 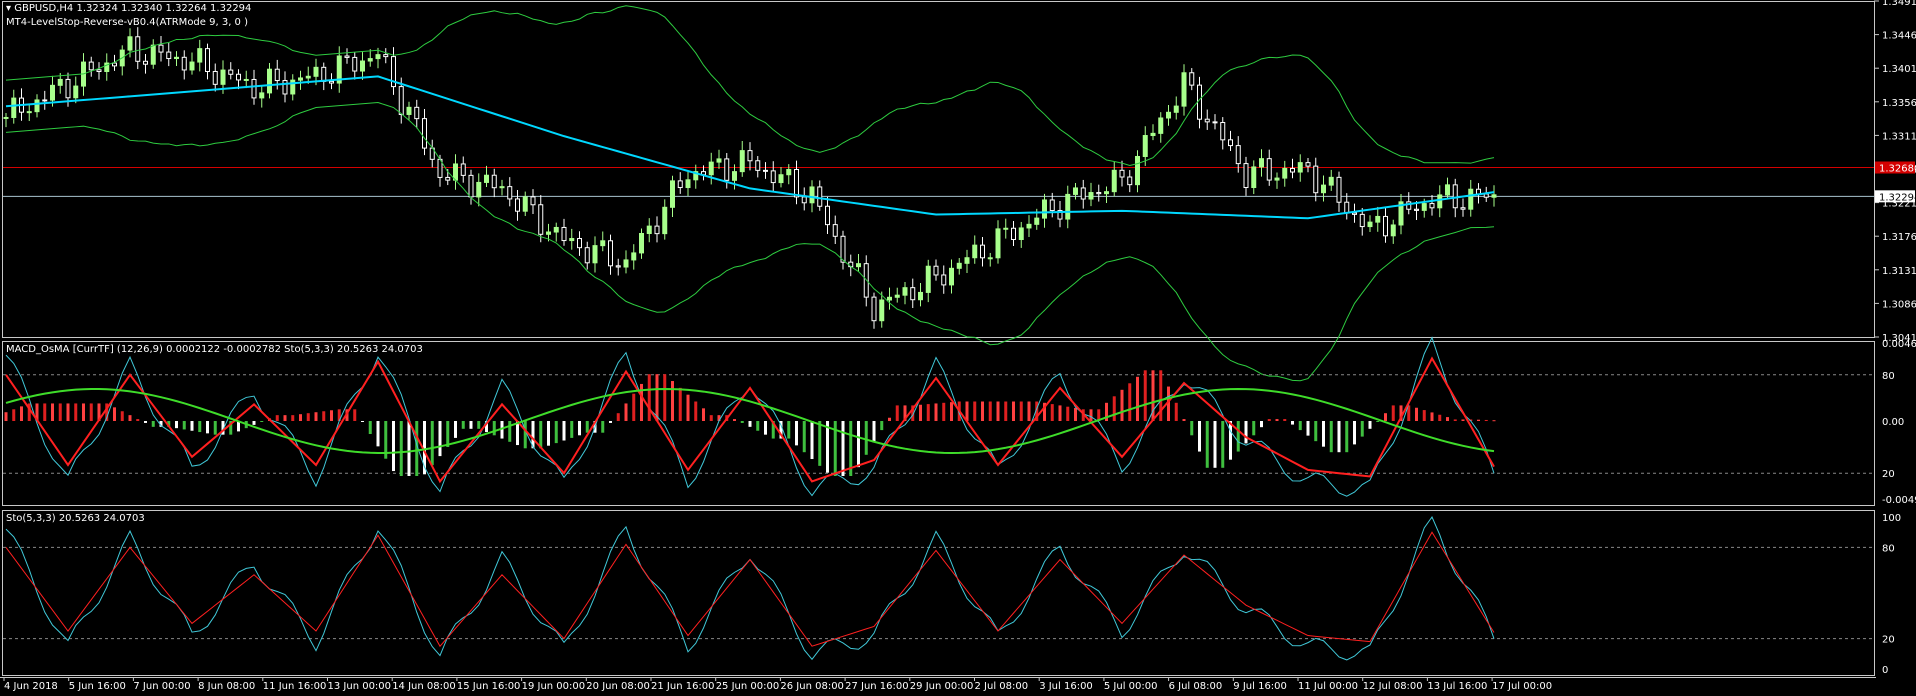 What do you see at coordinates (8, 8) in the screenshot?
I see `collapse-arrow-icon: ▾` at bounding box center [8, 8].